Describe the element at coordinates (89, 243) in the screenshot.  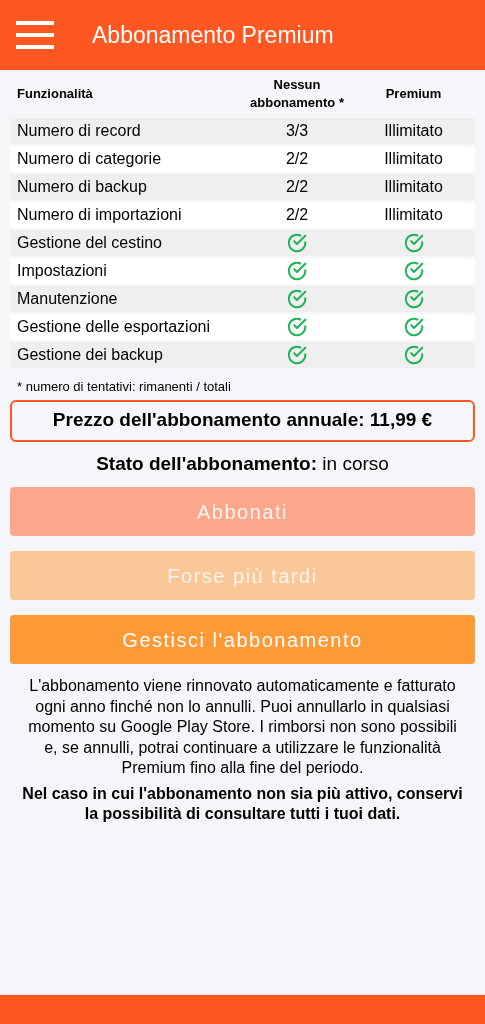
I see `table-cell-text: Gestione del cestino` at that location.